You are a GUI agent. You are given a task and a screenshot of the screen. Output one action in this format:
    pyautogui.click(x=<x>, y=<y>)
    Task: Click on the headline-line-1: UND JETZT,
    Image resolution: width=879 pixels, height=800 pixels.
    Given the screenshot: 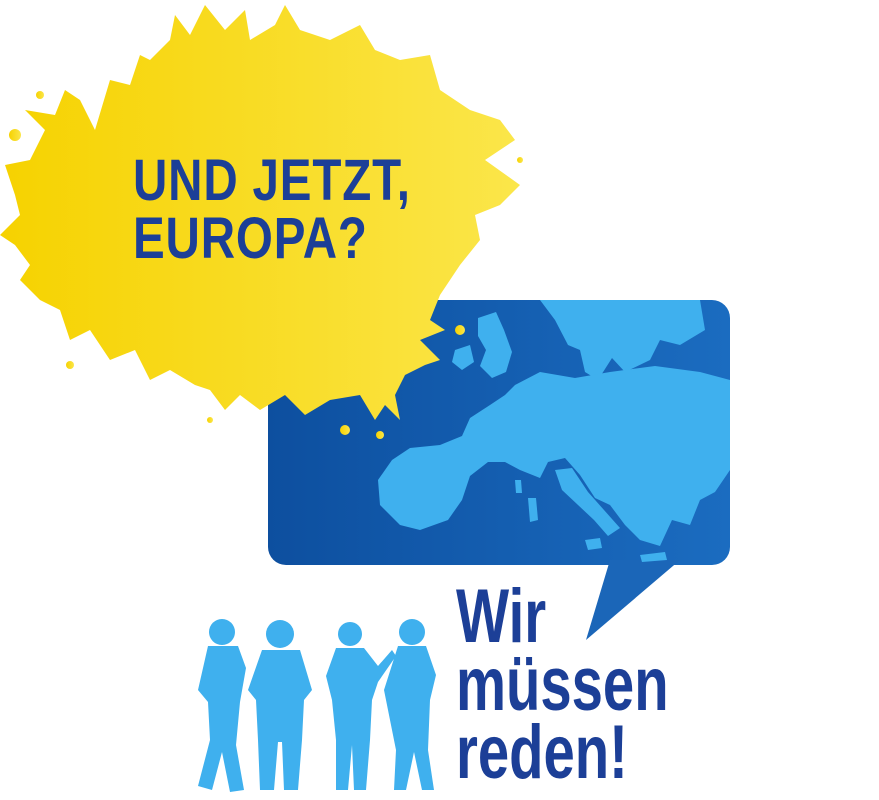 What is the action you would take?
    pyautogui.click(x=272, y=180)
    